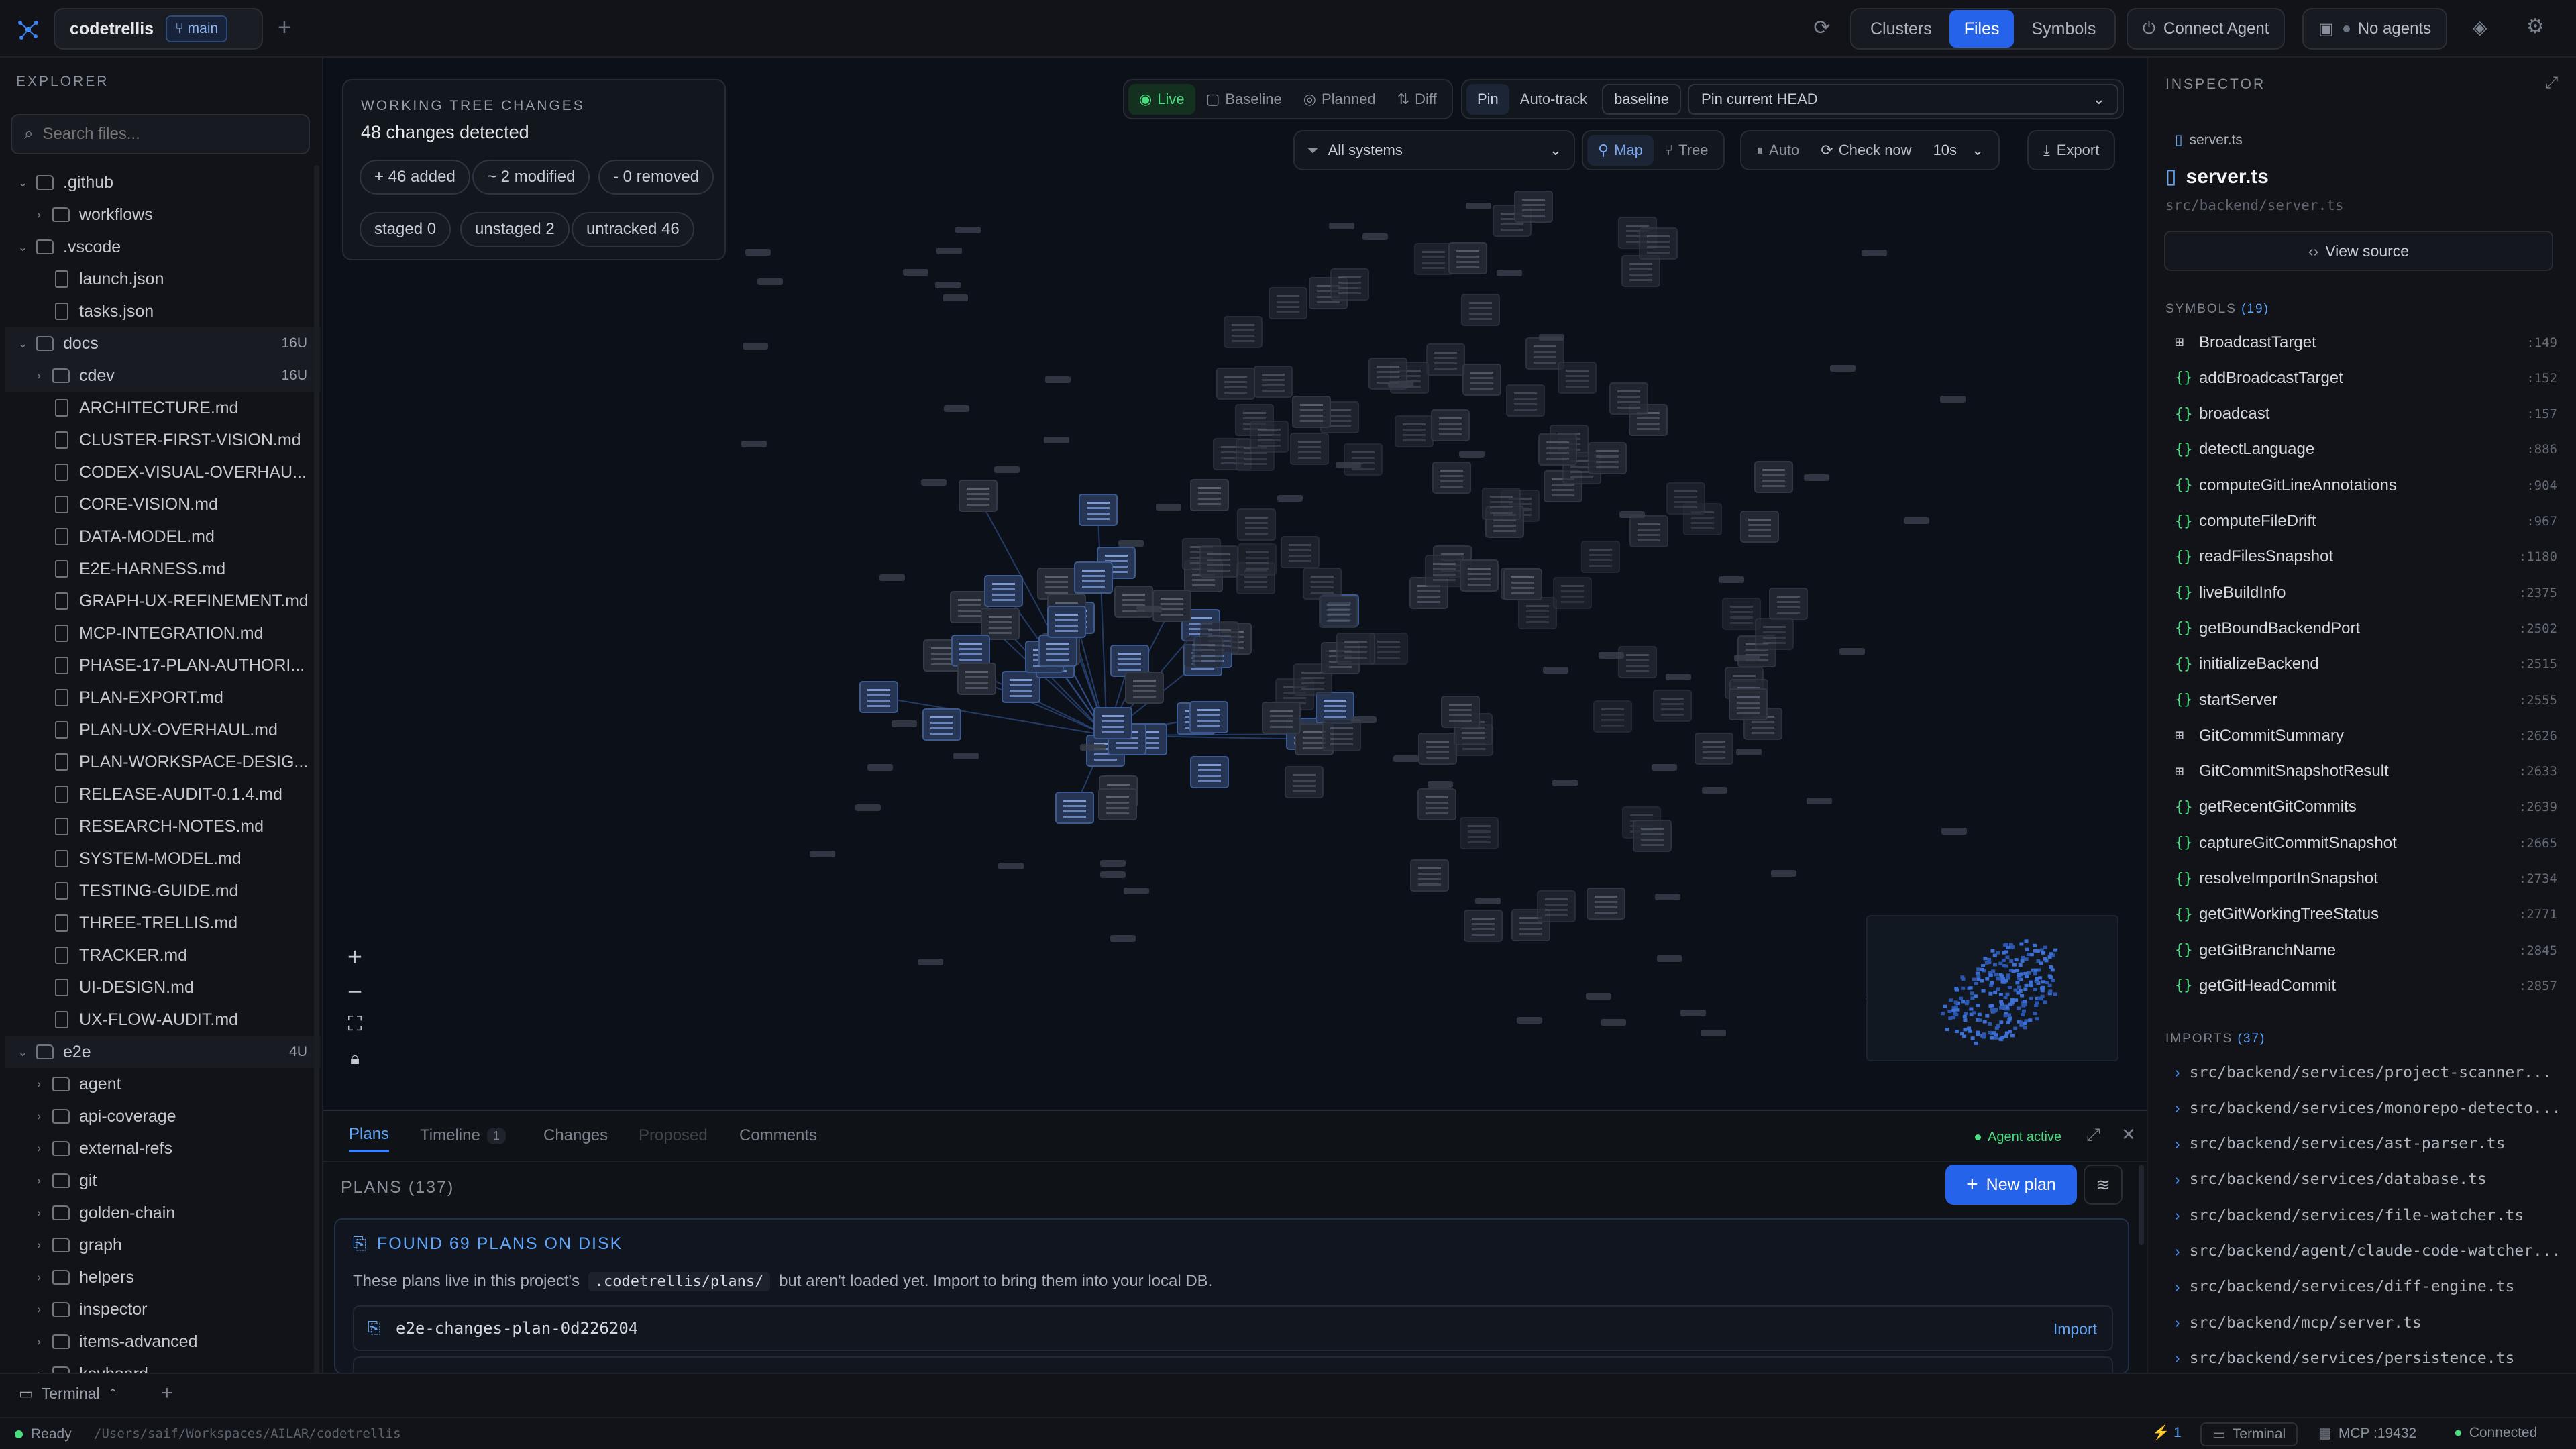  I want to click on tree-folder: ⌄ .github, so click(163, 182).